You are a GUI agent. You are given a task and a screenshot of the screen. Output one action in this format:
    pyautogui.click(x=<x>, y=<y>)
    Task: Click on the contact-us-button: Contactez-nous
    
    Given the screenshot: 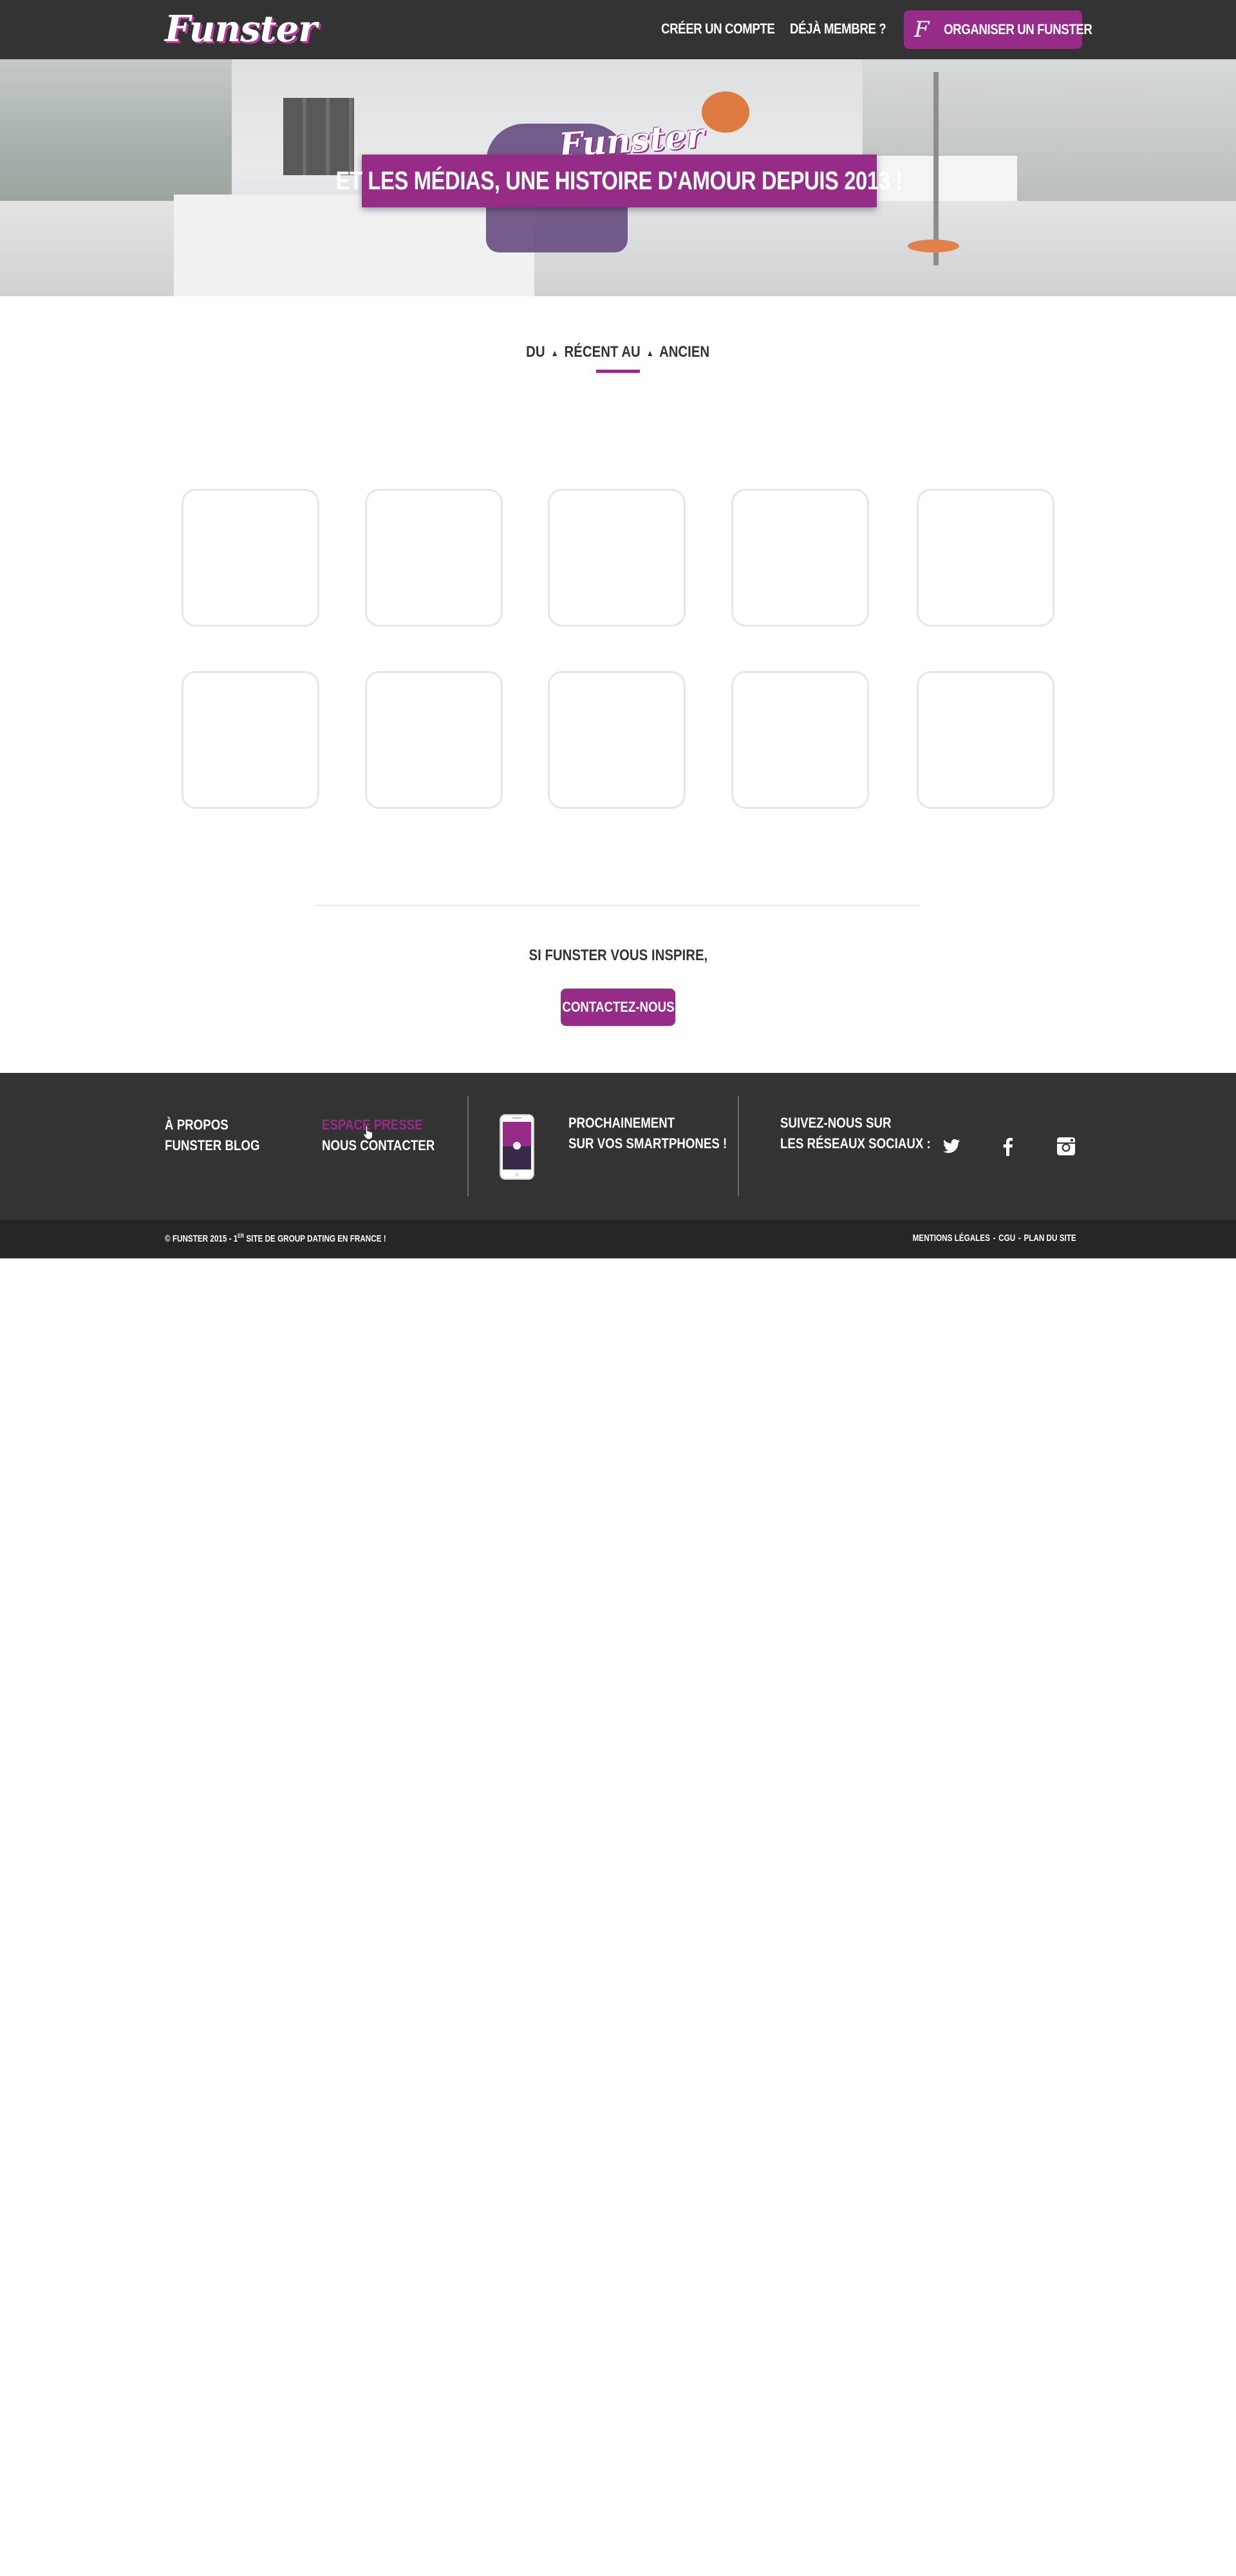 What is the action you would take?
    pyautogui.click(x=618, y=1008)
    